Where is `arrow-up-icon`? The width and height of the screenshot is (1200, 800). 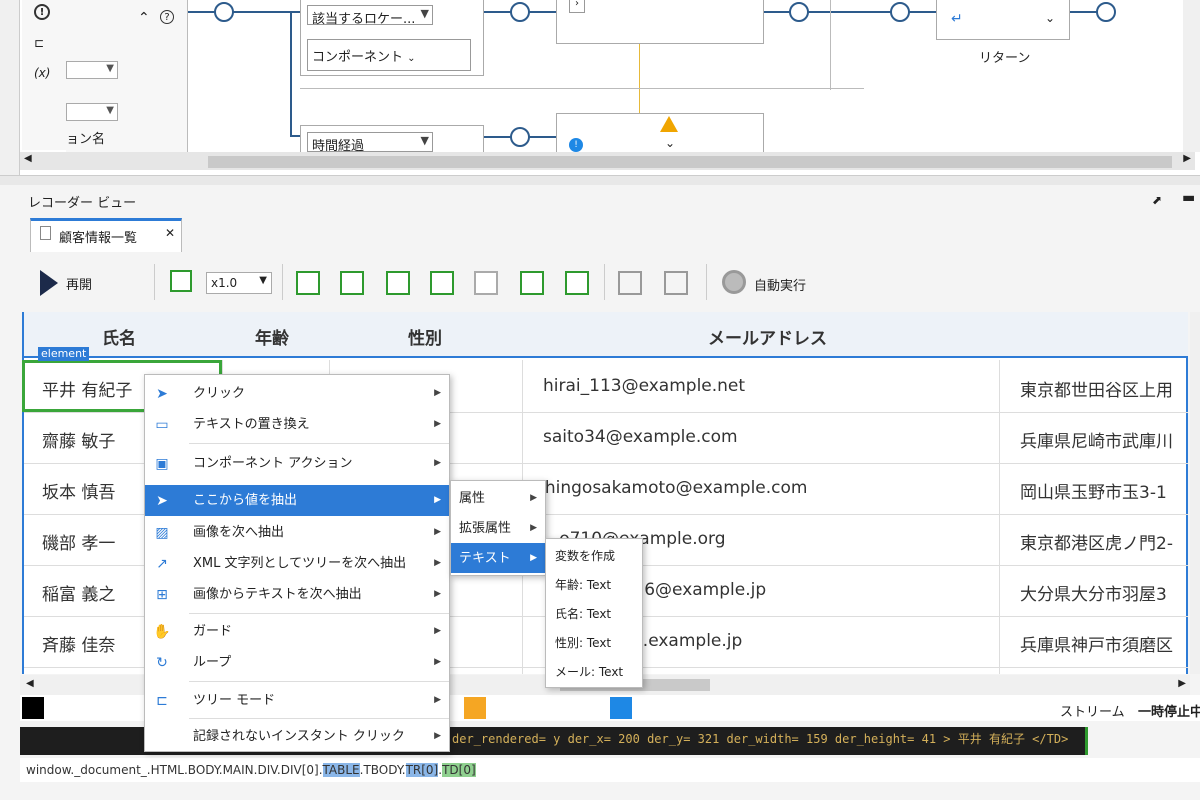
arrow-up-icon is located at coordinates (486, 283).